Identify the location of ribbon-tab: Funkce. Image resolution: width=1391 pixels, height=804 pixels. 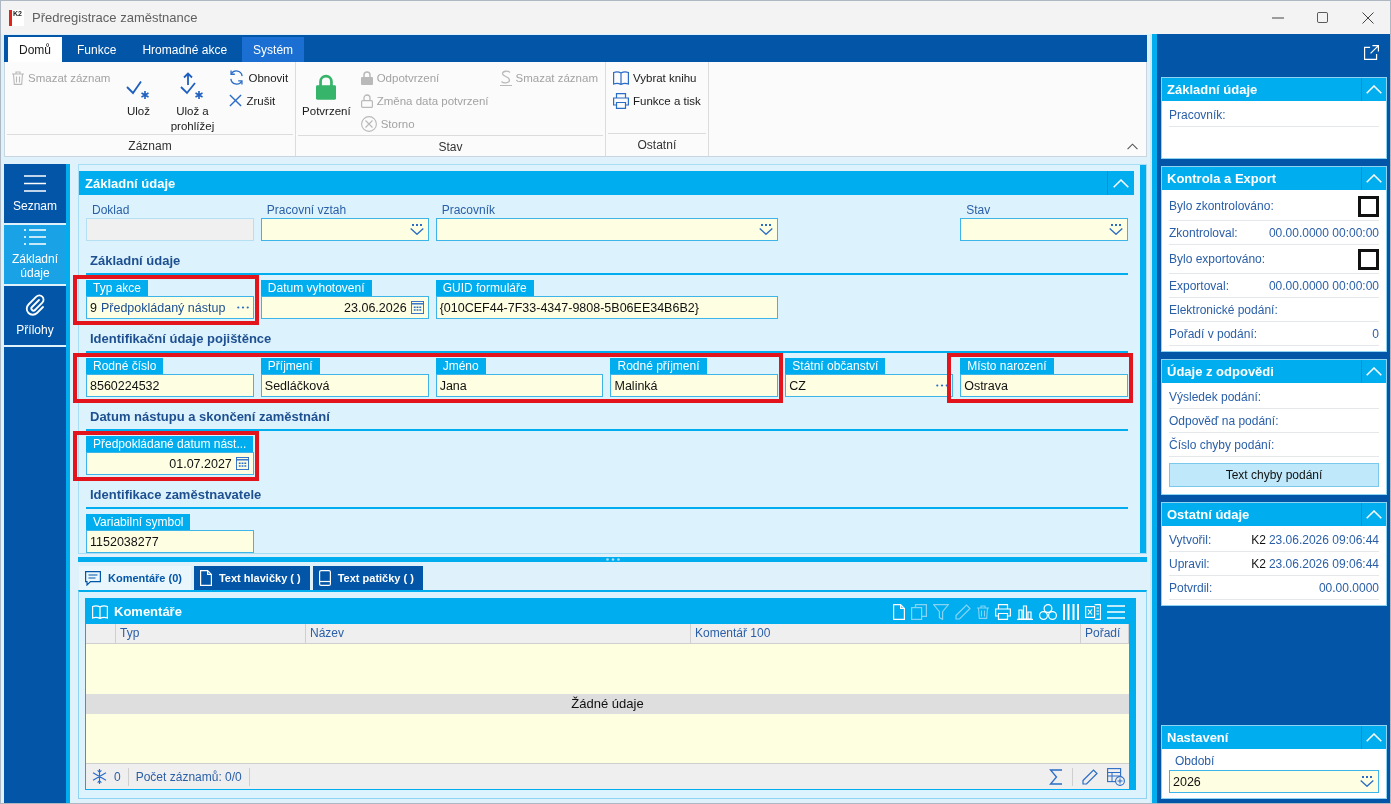
(97, 49).